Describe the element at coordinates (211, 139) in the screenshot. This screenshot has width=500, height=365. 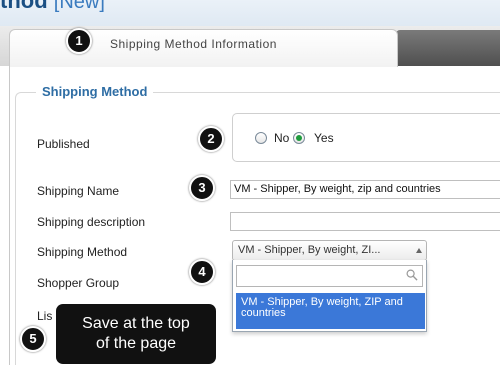
I see `callout-2: 2` at that location.